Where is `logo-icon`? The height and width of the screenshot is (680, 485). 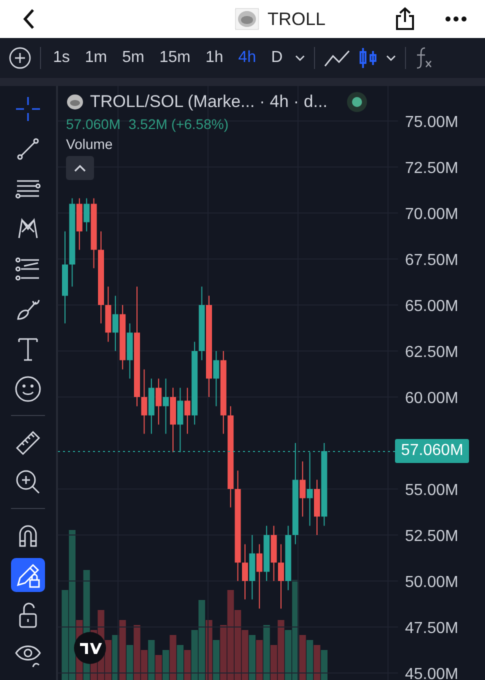 logo-icon is located at coordinates (90, 648).